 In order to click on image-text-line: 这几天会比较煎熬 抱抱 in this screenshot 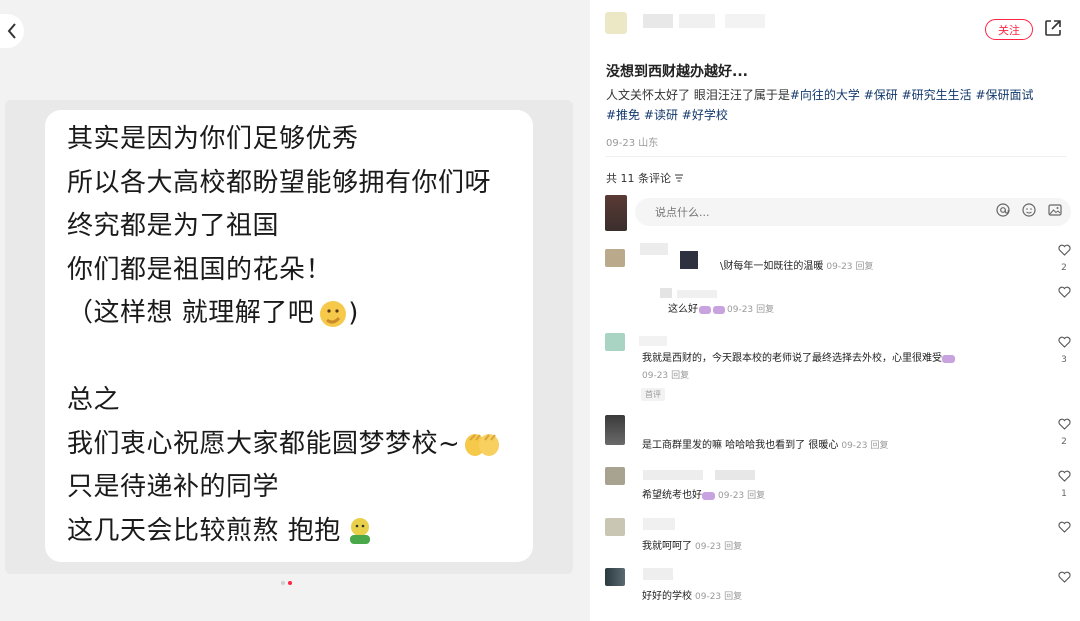, I will do `click(204, 530)`.